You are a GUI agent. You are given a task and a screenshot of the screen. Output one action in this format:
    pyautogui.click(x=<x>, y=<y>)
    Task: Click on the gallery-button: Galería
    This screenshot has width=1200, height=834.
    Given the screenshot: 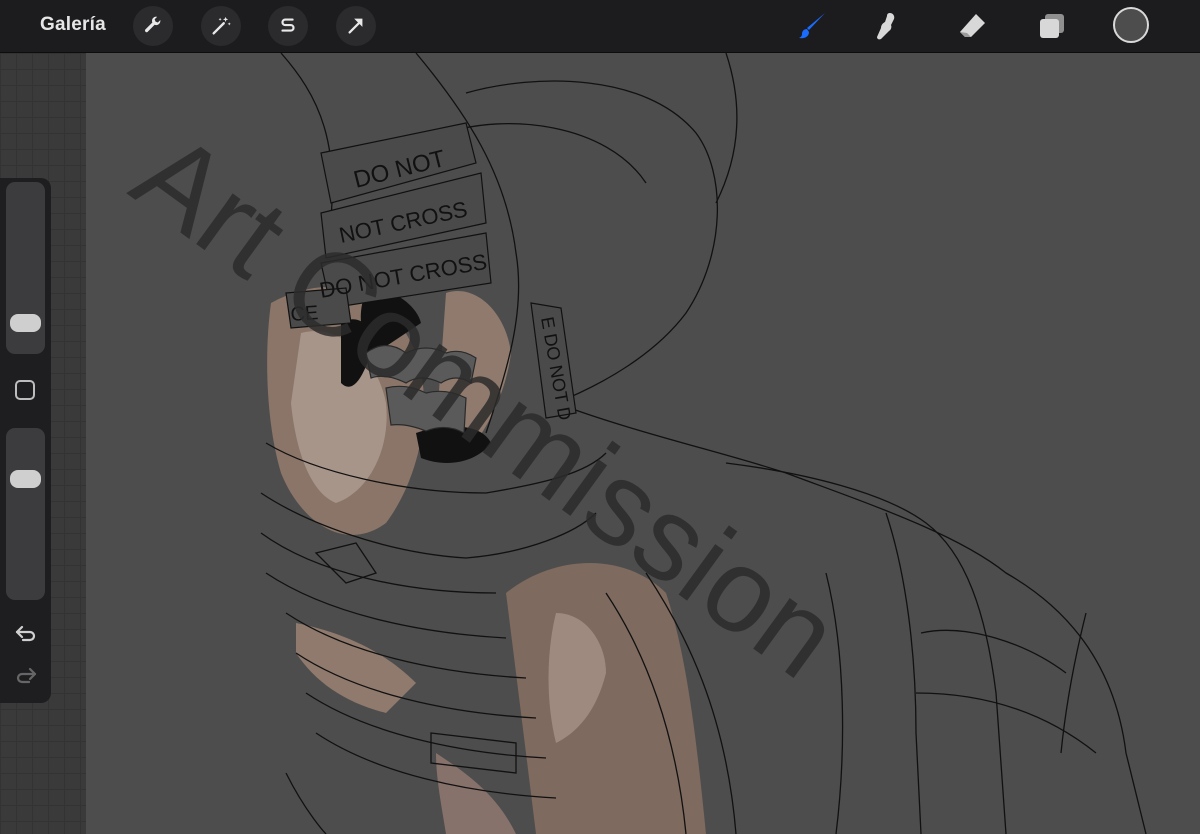 What is the action you would take?
    pyautogui.click(x=73, y=25)
    